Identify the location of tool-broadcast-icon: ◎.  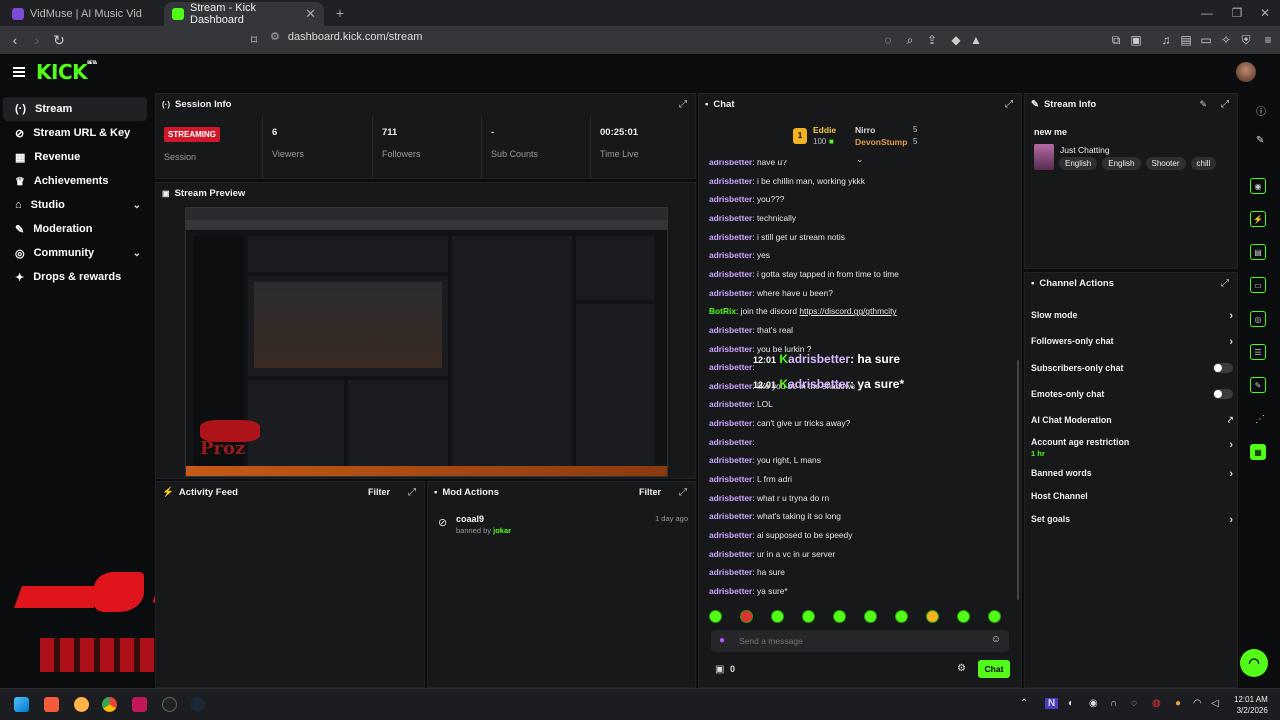
(1258, 319).